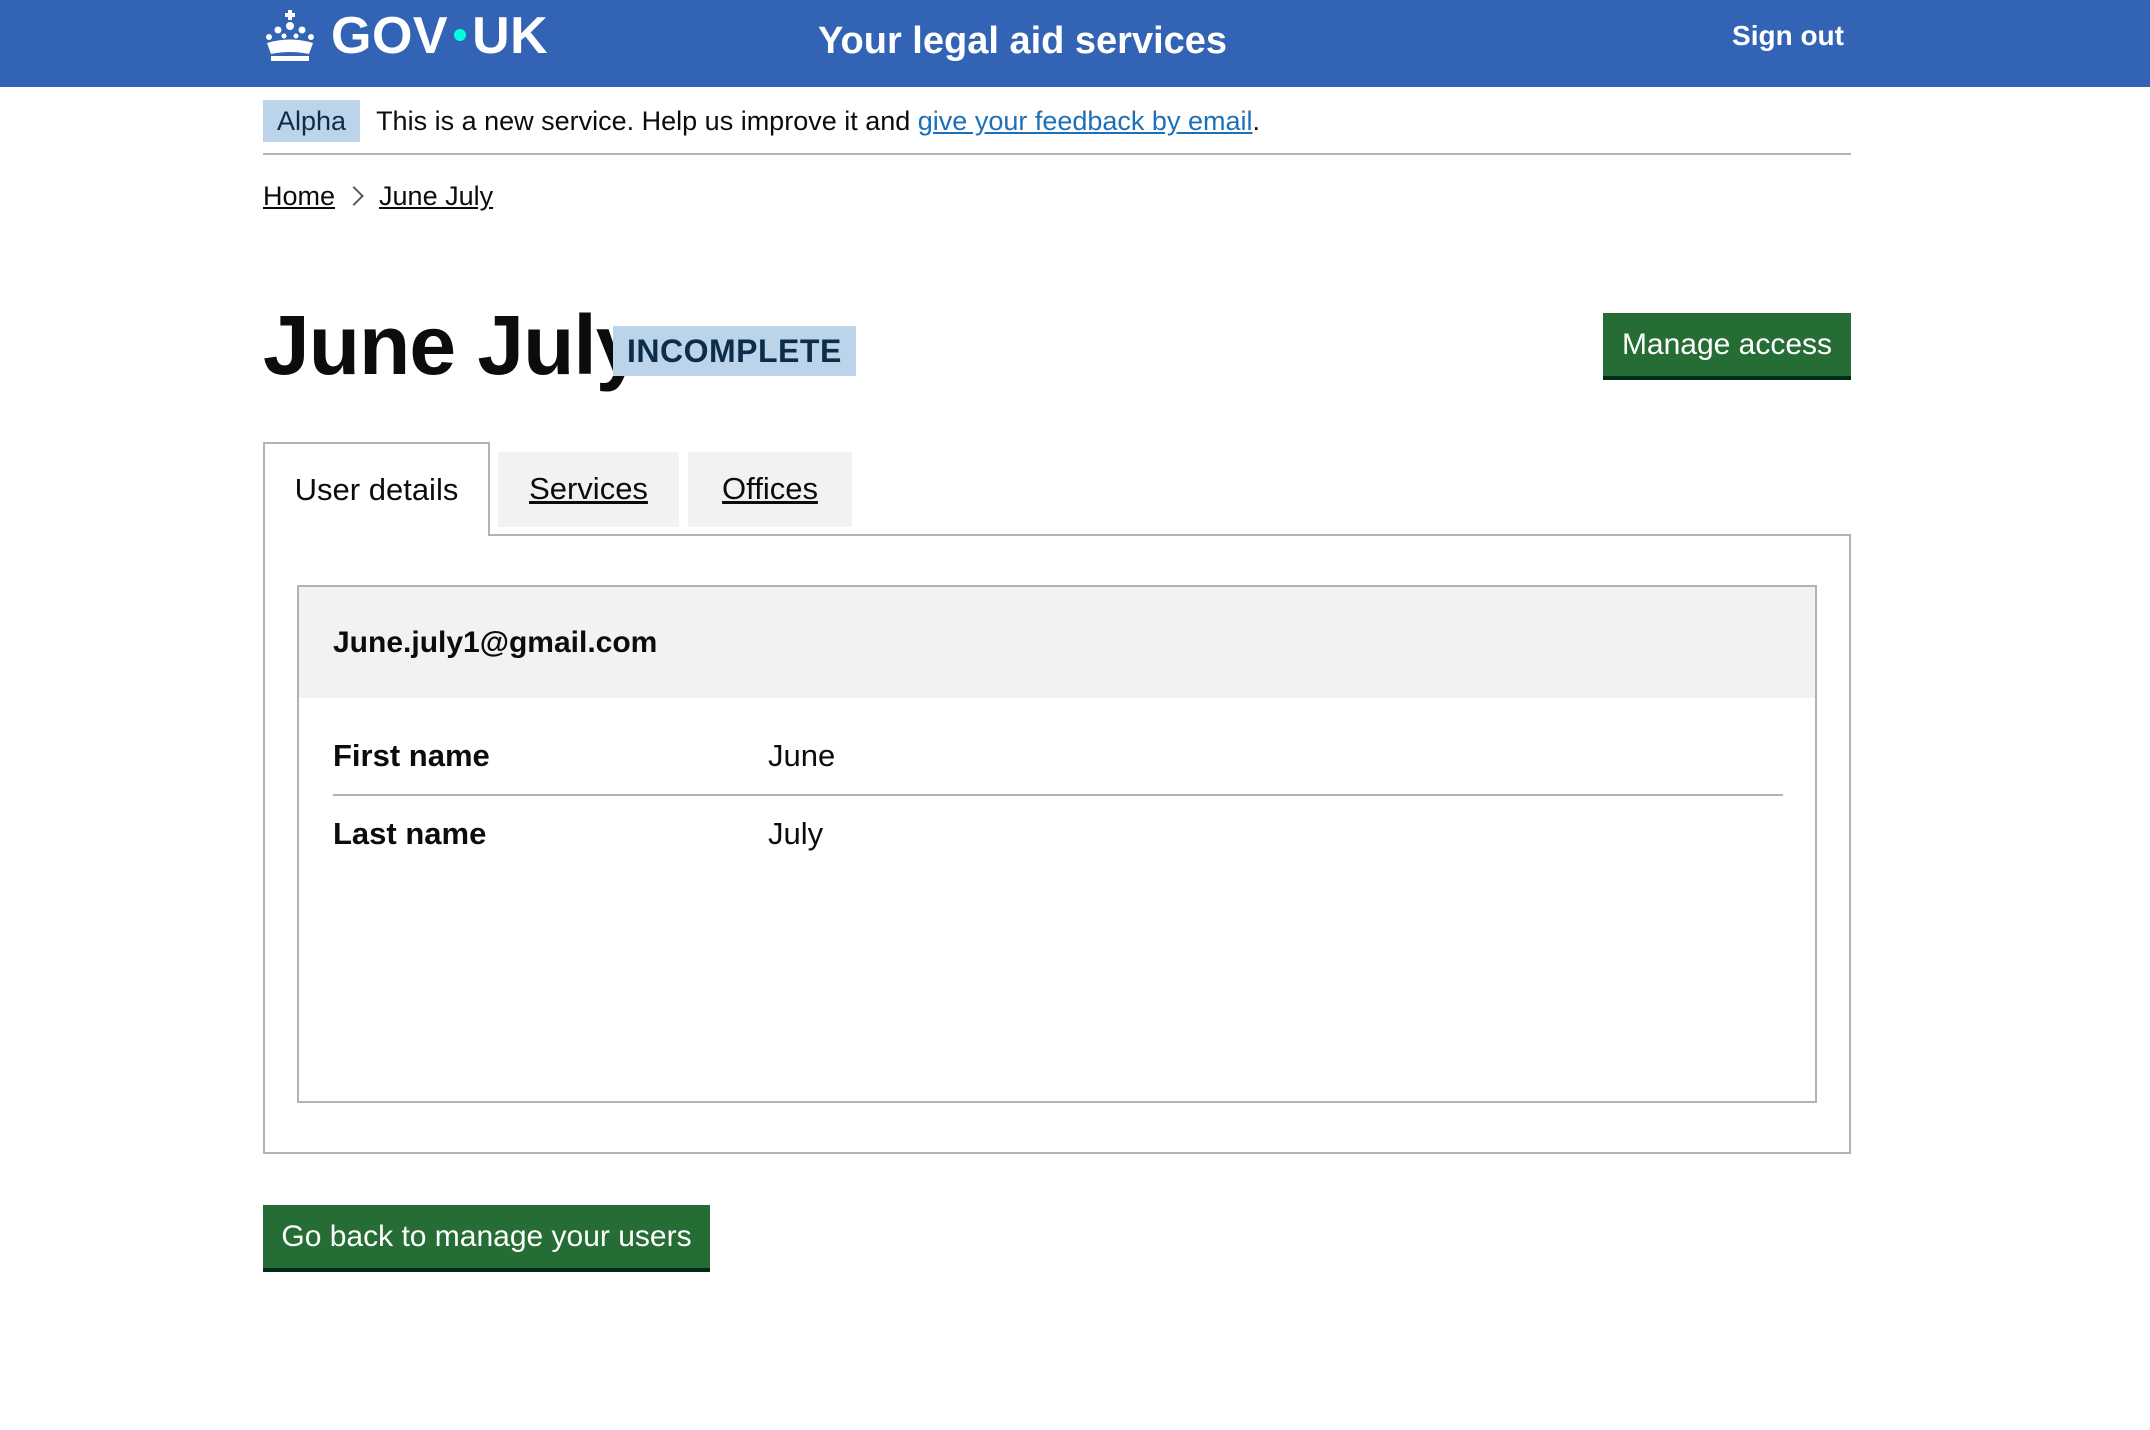 The height and width of the screenshot is (1430, 2150). I want to click on tab-services-label: Services, so click(588, 488).